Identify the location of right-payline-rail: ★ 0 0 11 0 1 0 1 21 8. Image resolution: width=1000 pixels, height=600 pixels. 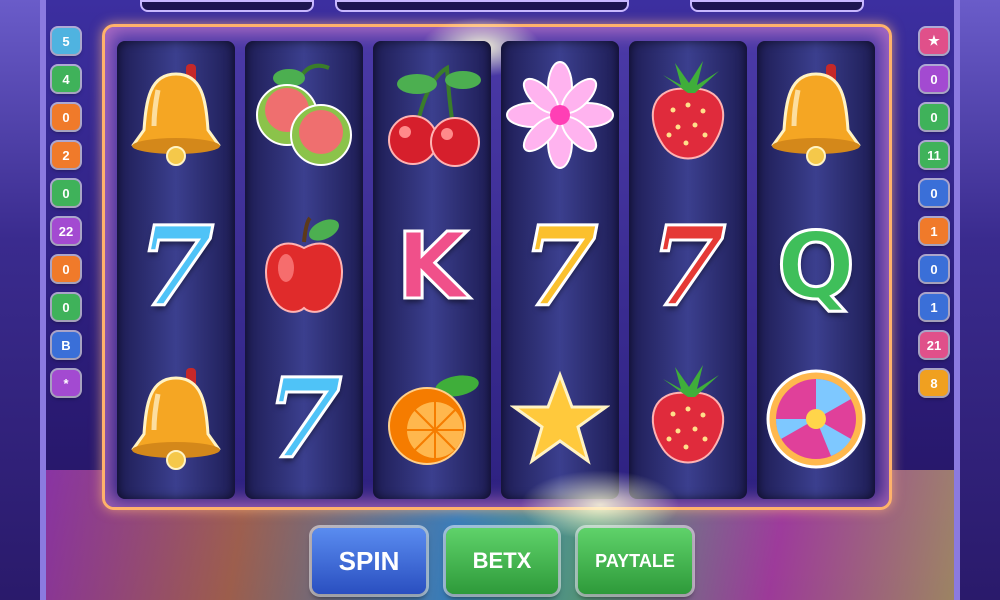
(934, 218).